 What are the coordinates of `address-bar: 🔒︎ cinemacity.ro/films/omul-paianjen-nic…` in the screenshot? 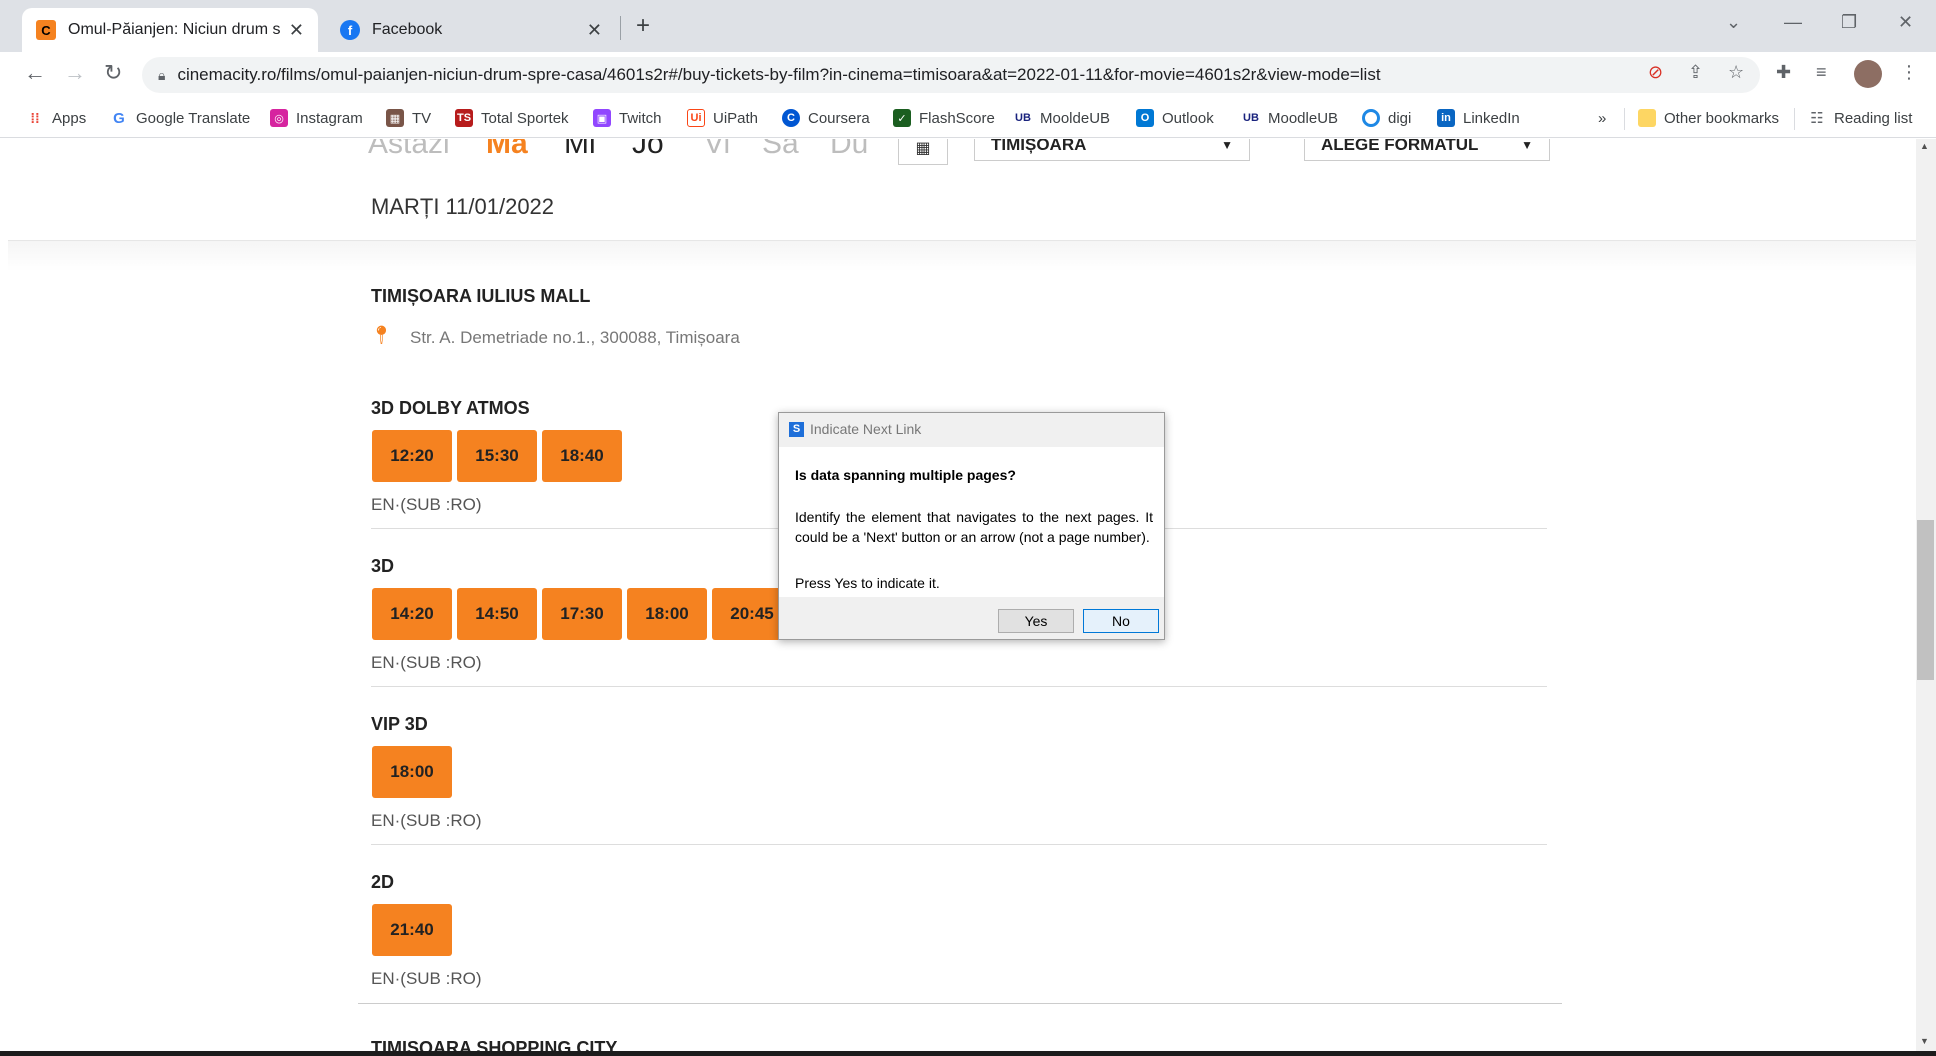 It's located at (951, 75).